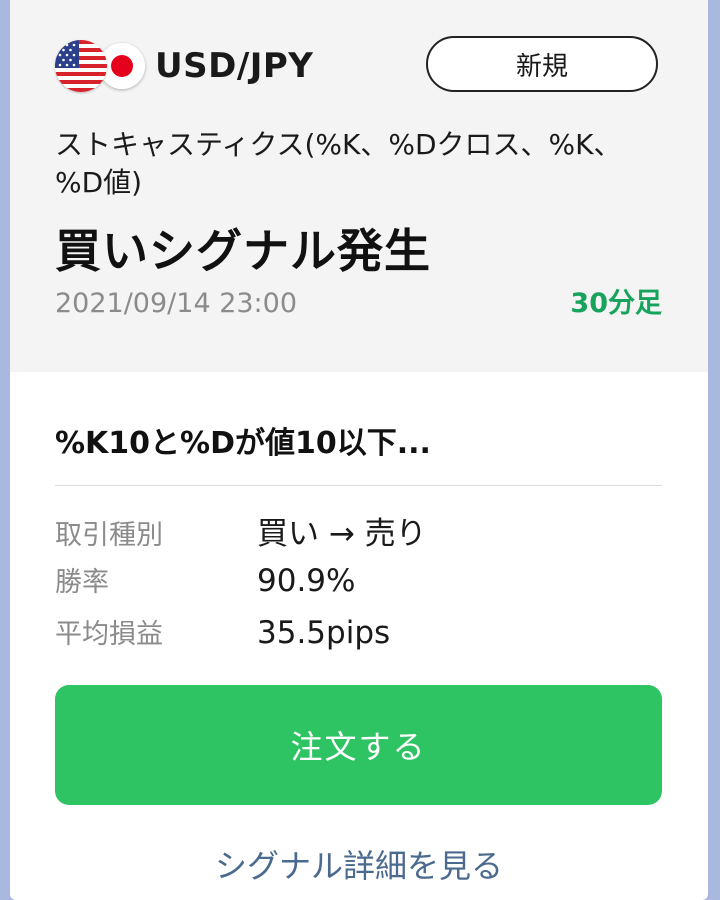 The height and width of the screenshot is (900, 720). I want to click on currency-flags, so click(104, 67).